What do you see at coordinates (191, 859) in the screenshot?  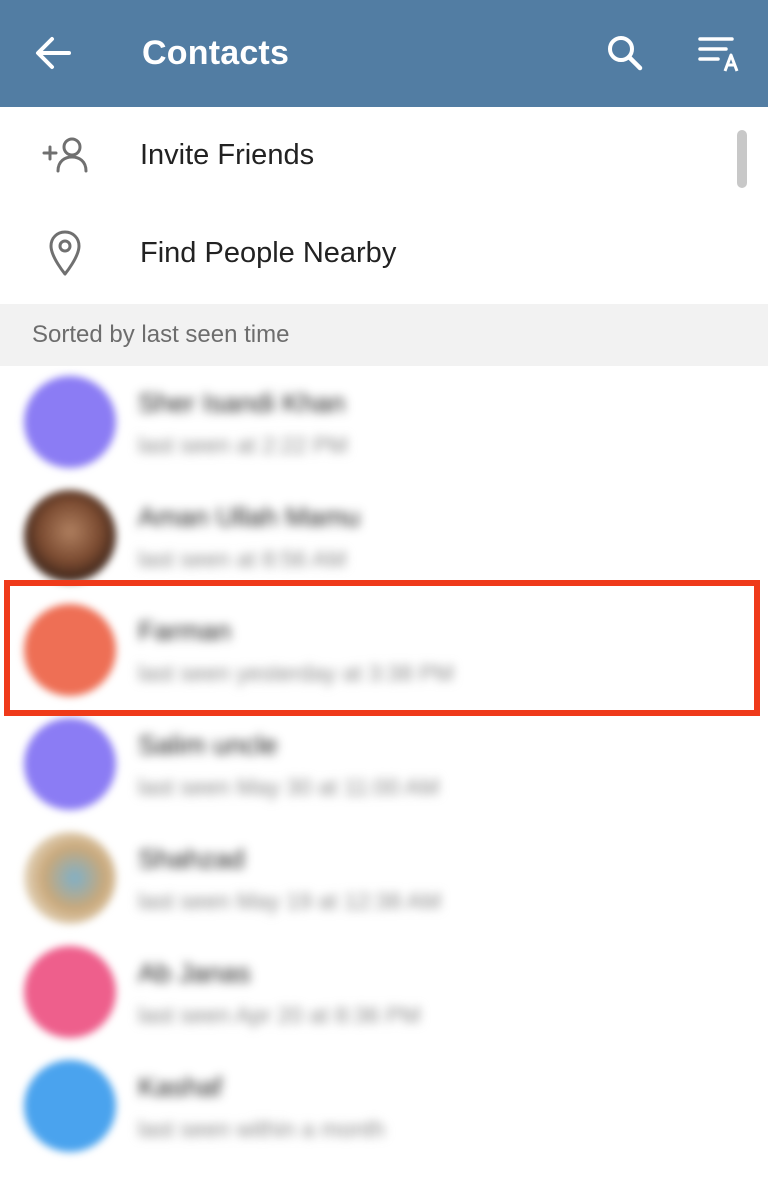 I see `contact-name: Shahzad` at bounding box center [191, 859].